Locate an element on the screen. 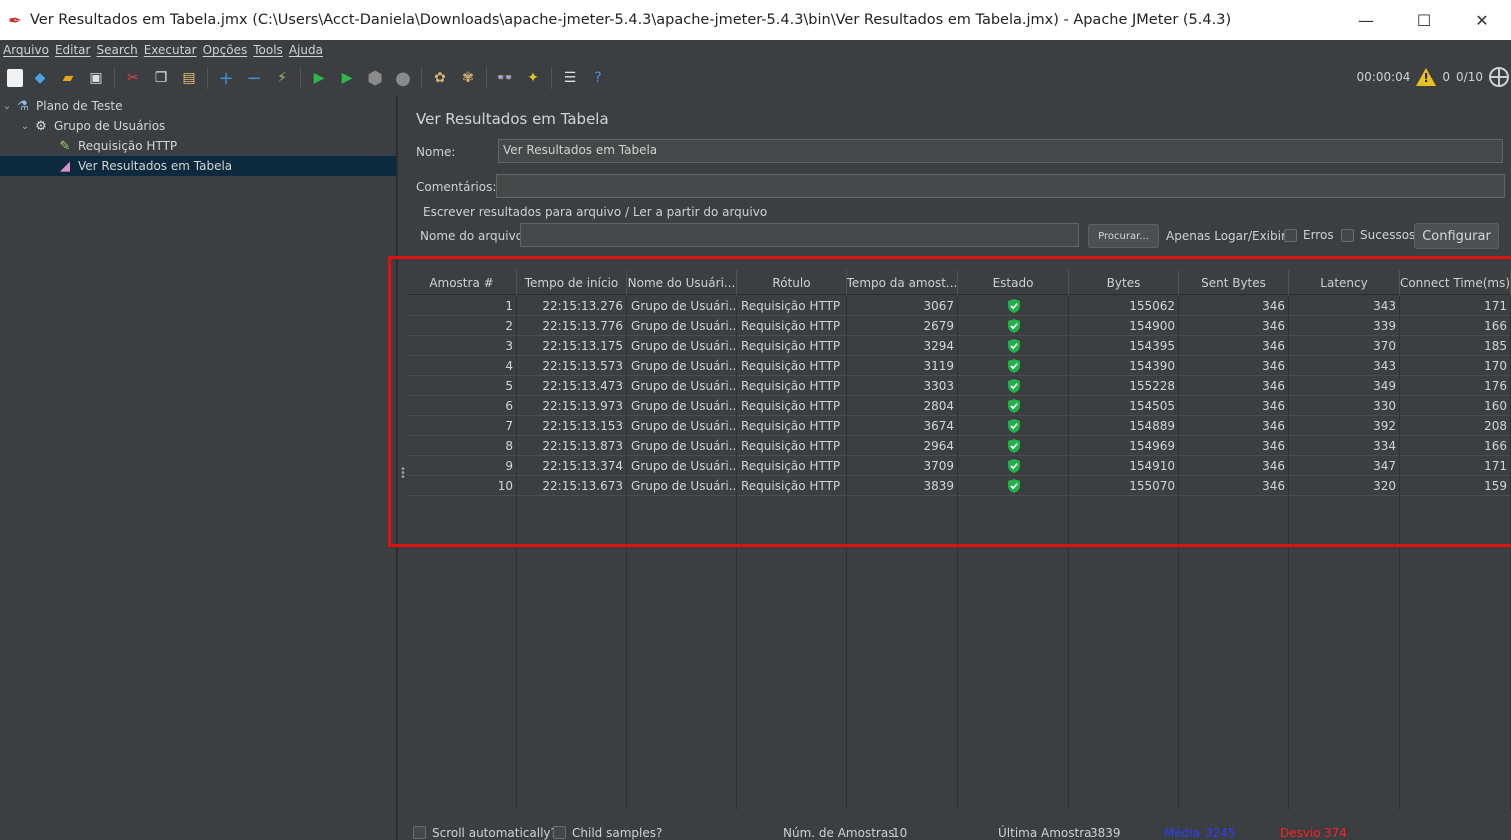  column-header: Rótulo is located at coordinates (792, 282).